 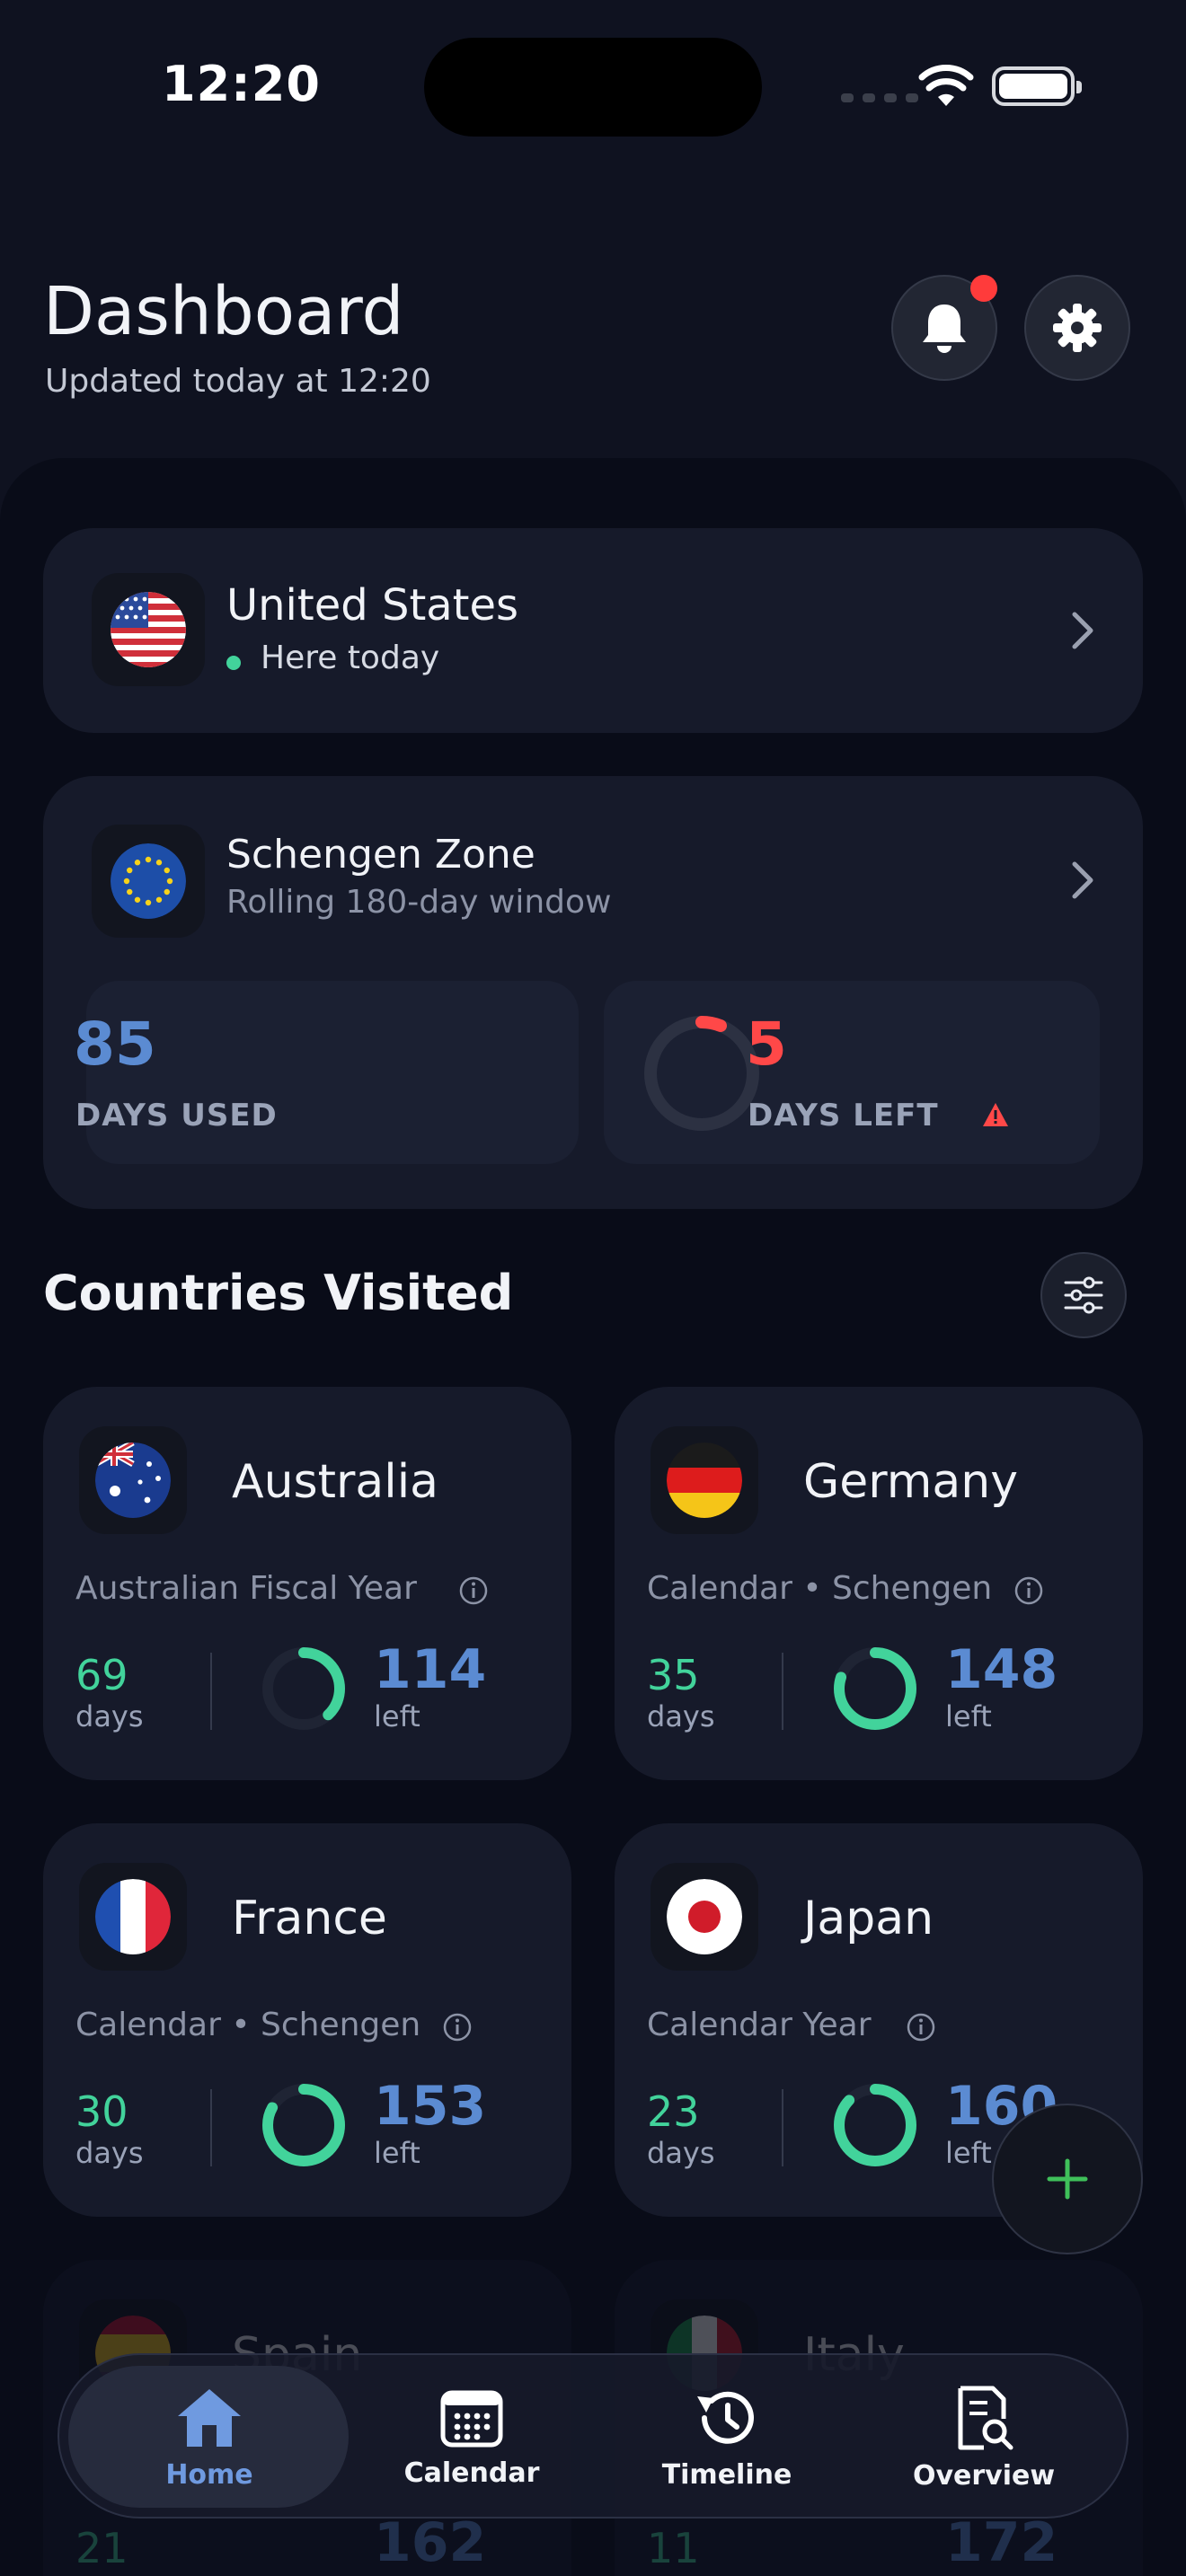 I want to click on current-location-card: United States Here today, so click(x=593, y=630).